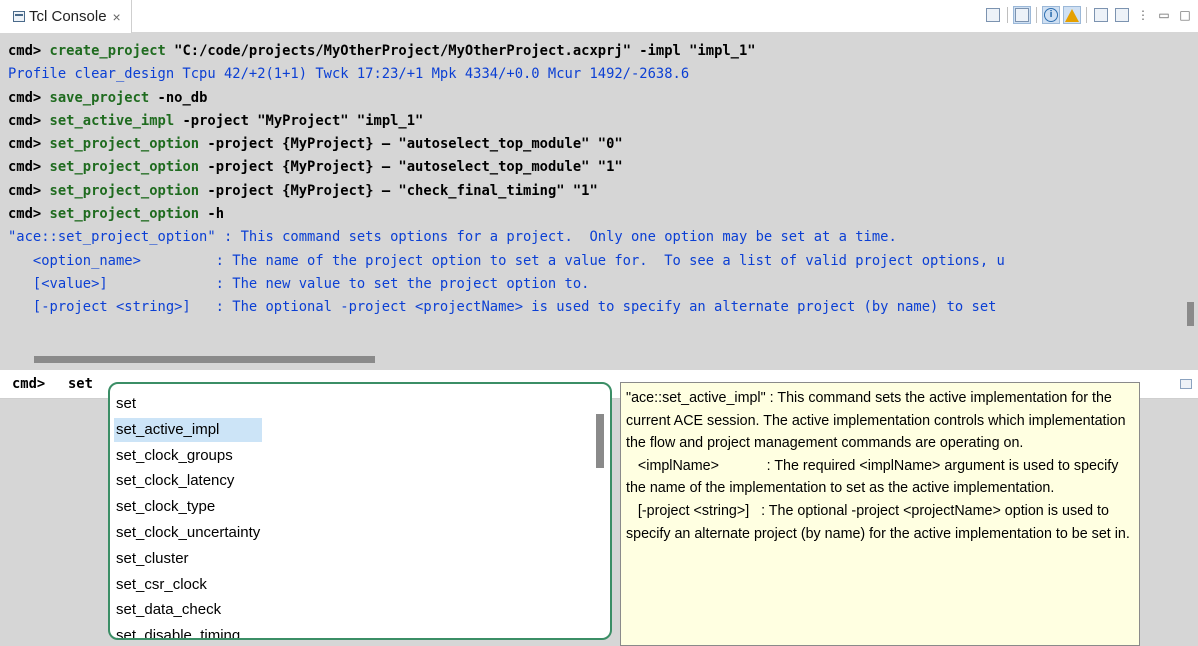 The image size is (1198, 646). I want to click on console-toolbar: i ⋮ ▭ □, so click(1089, 15).